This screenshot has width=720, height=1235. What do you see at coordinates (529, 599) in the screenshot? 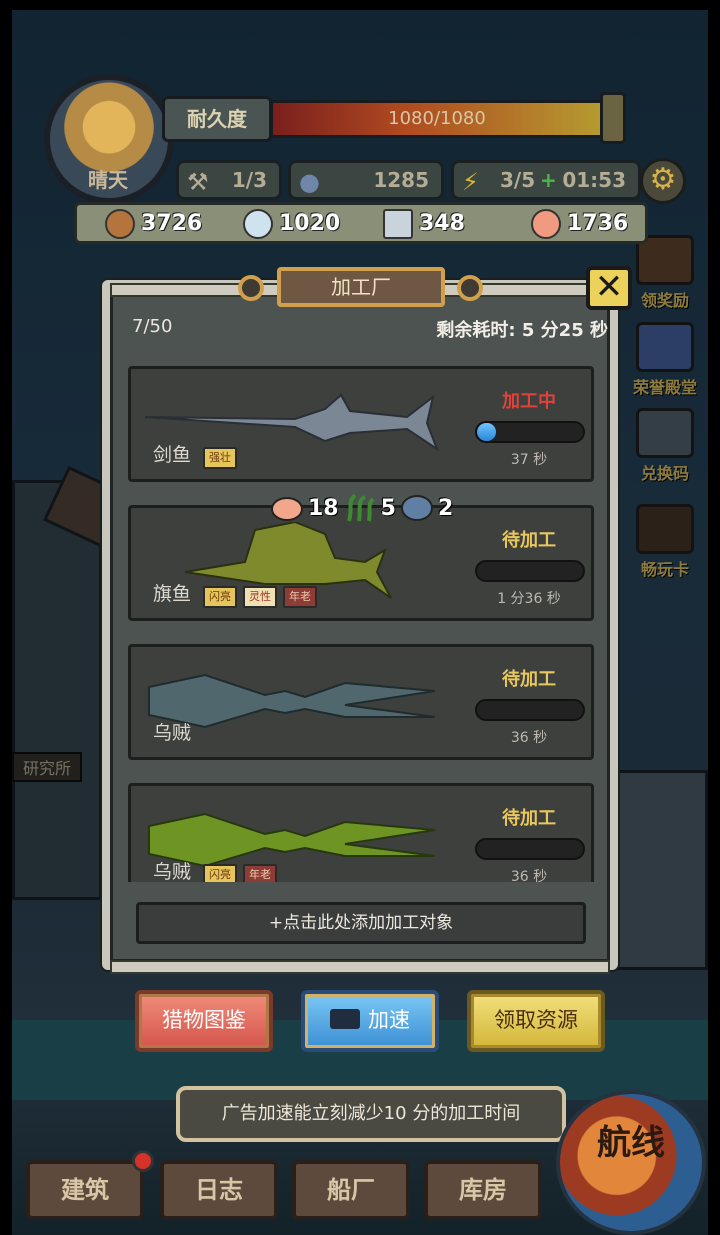
I see `item-time: 1 分36 秒` at bounding box center [529, 599].